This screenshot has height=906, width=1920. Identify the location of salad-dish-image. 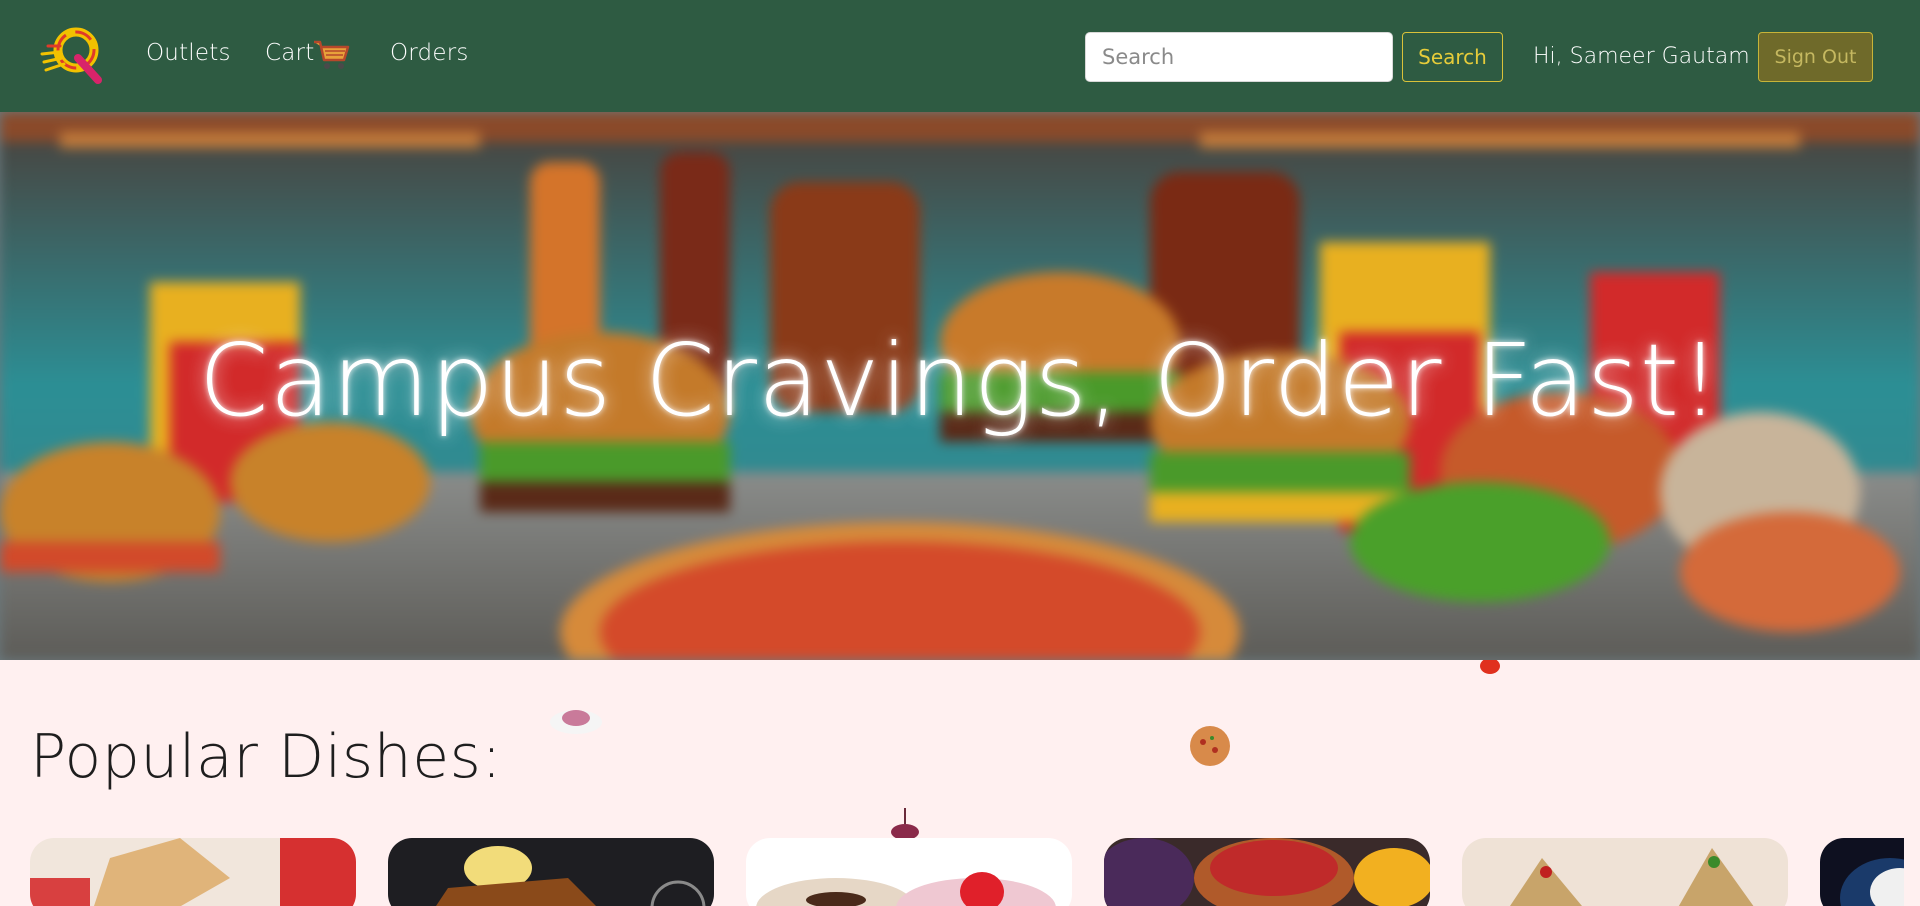
(1862, 872).